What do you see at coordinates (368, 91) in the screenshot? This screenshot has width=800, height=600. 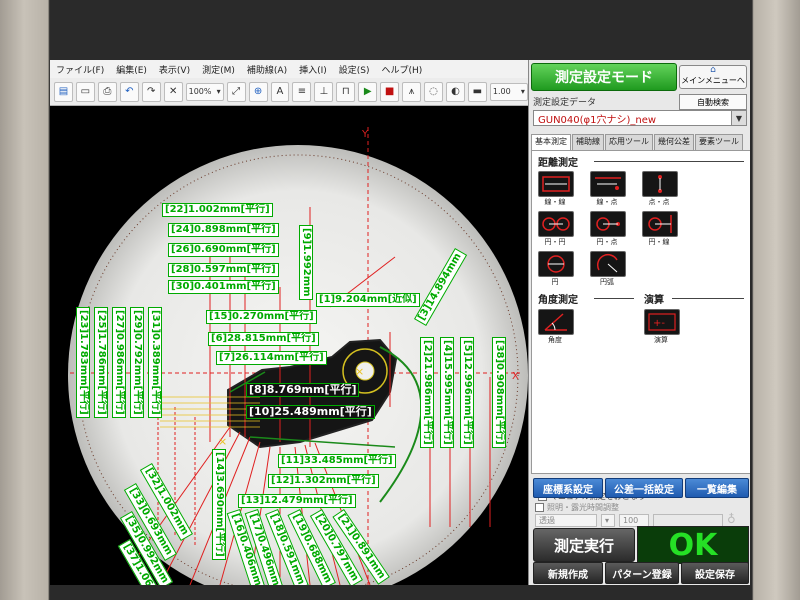 I see `play-icon: ▶` at bounding box center [368, 91].